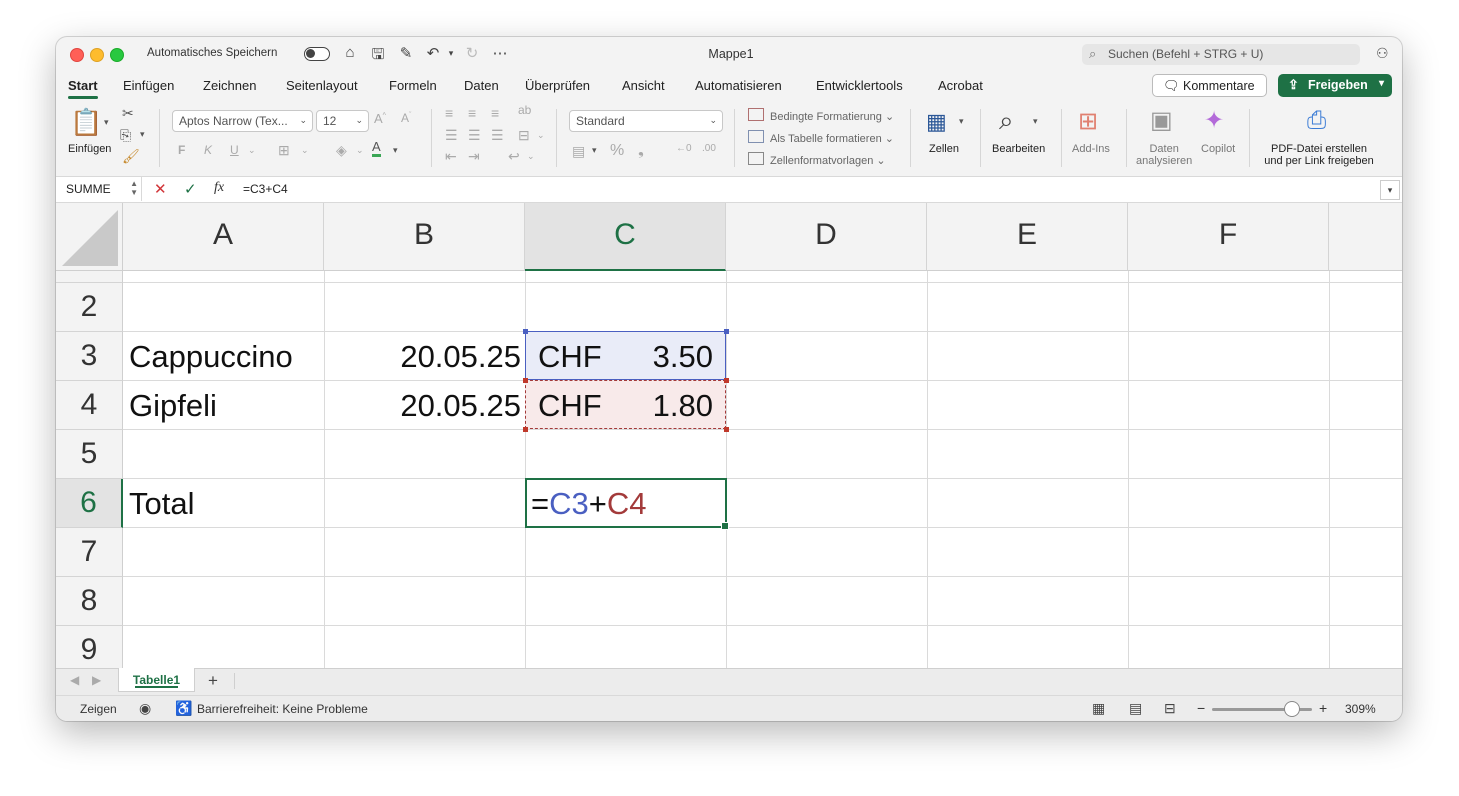  Describe the element at coordinates (252, 150) in the screenshot. I see `underline-dropdown-icon: ⌄` at that location.